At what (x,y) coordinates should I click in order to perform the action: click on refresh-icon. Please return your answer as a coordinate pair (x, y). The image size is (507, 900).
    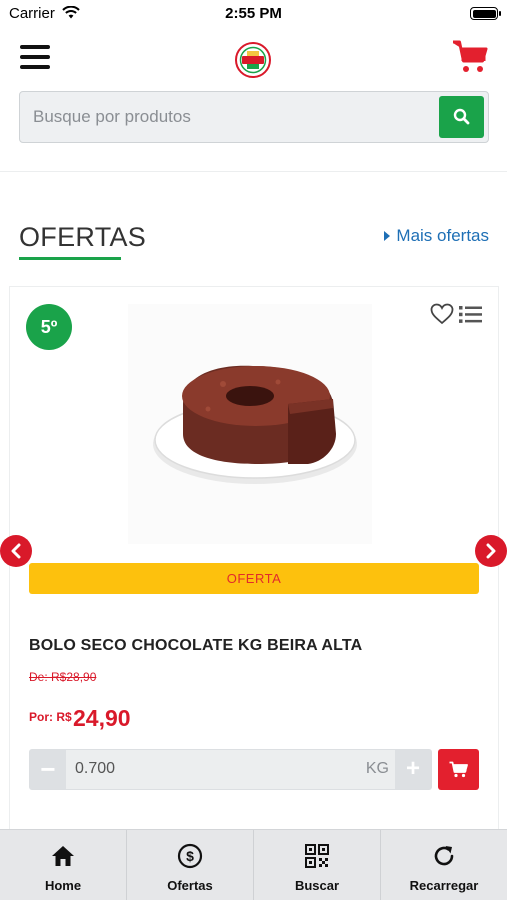
    Looking at the image, I should click on (444, 856).